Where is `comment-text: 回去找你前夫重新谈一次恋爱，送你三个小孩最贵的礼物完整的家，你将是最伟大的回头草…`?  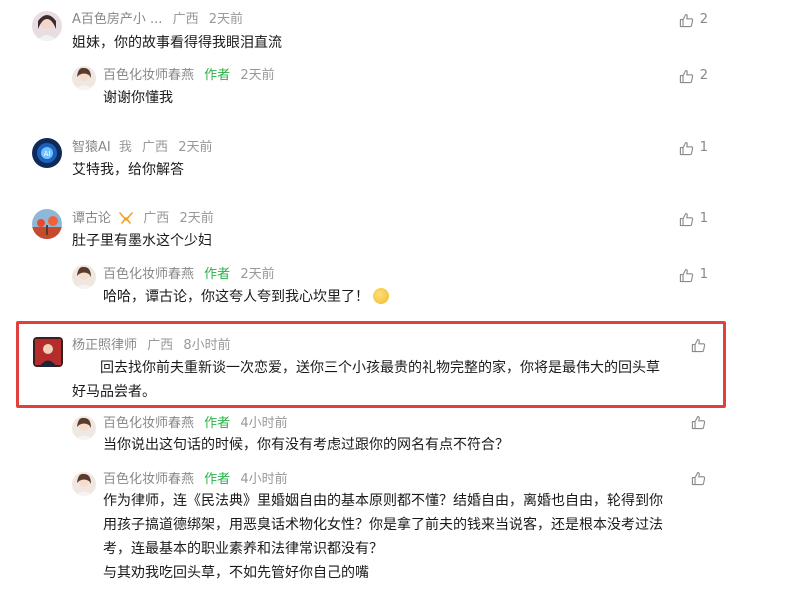 comment-text: 回去找你前夫重新谈一次恋爱，送你三个小孩最贵的礼物完整的家，你将是最伟大的回头草… is located at coordinates (392, 380).